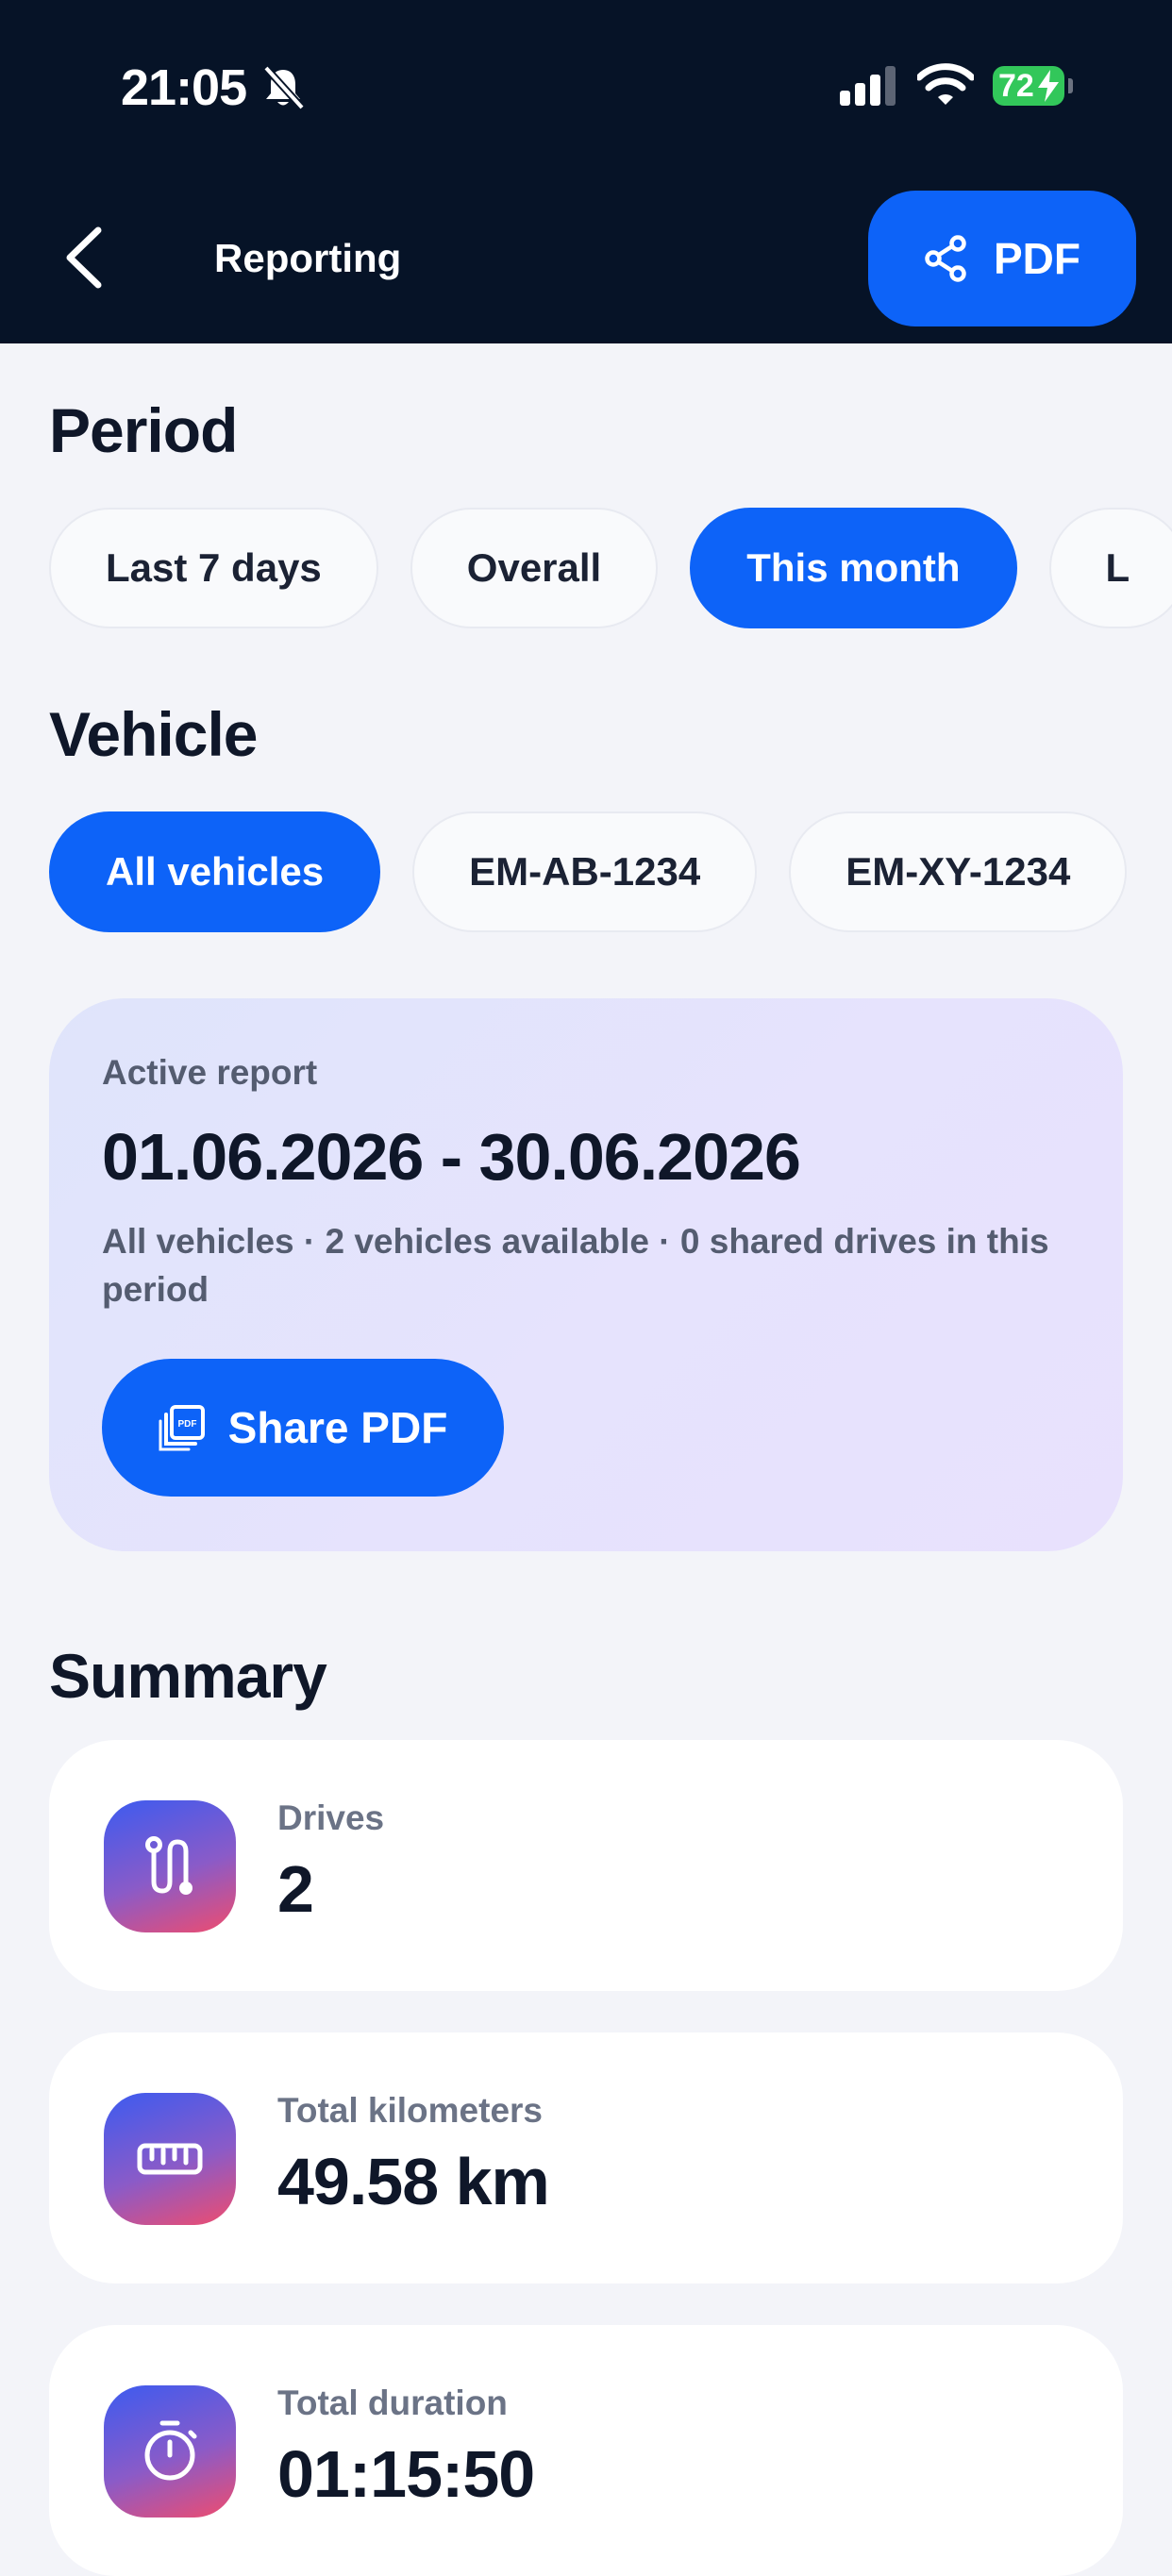 The height and width of the screenshot is (2576, 1172). What do you see at coordinates (853, 568) in the screenshot?
I see `chip-this-month: This month` at bounding box center [853, 568].